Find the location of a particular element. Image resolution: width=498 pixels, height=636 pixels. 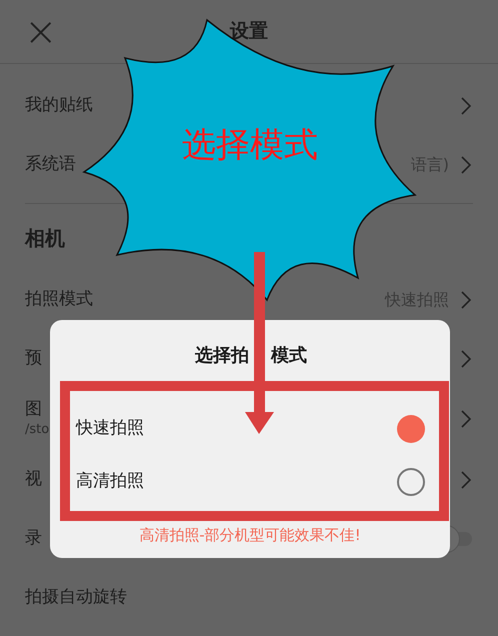

callout-text: 选择模式 is located at coordinates (250, 145).